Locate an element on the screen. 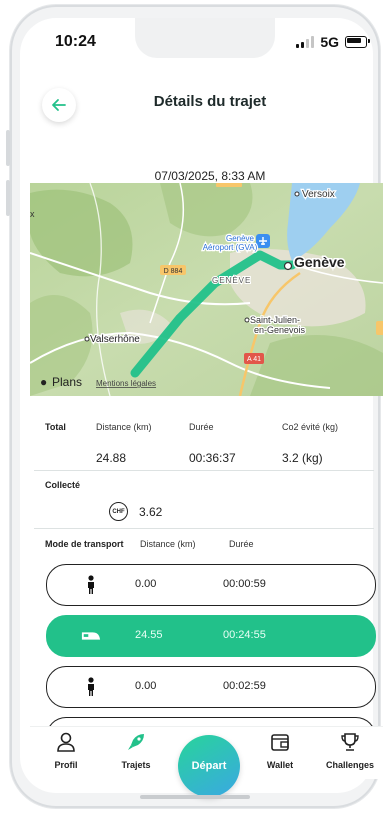 The width and height of the screenshot is (387, 815). road-badge-top is located at coordinates (229, 185).